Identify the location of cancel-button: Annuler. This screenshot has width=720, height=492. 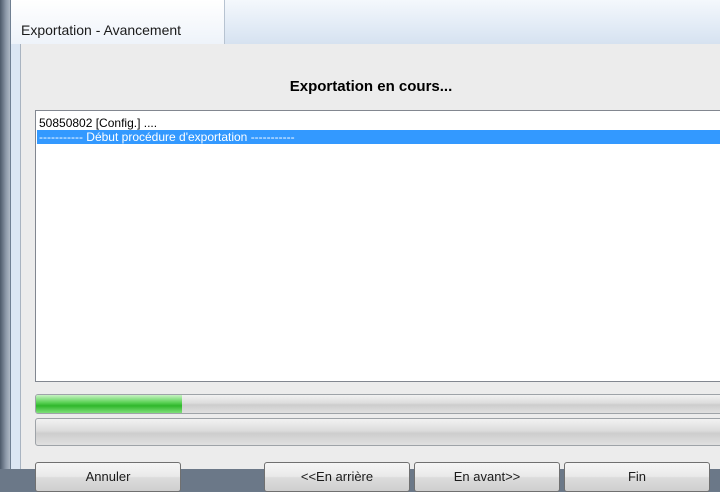
(108, 477).